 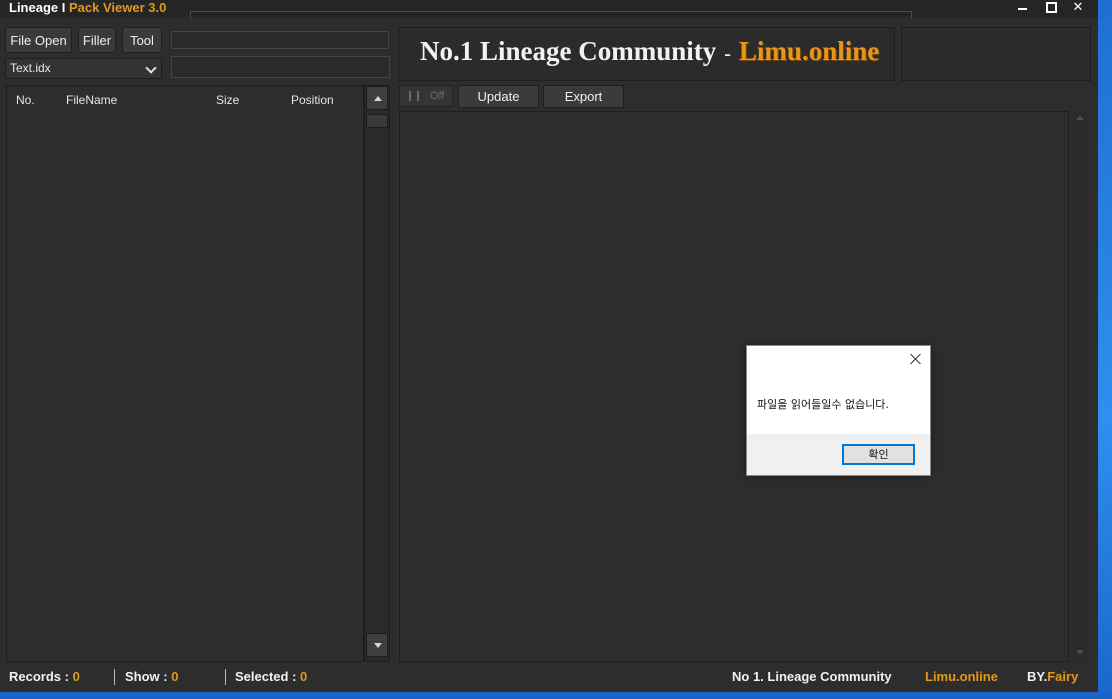 I want to click on window-title: Lineage I Pack Viewer 3.0, so click(x=87, y=8).